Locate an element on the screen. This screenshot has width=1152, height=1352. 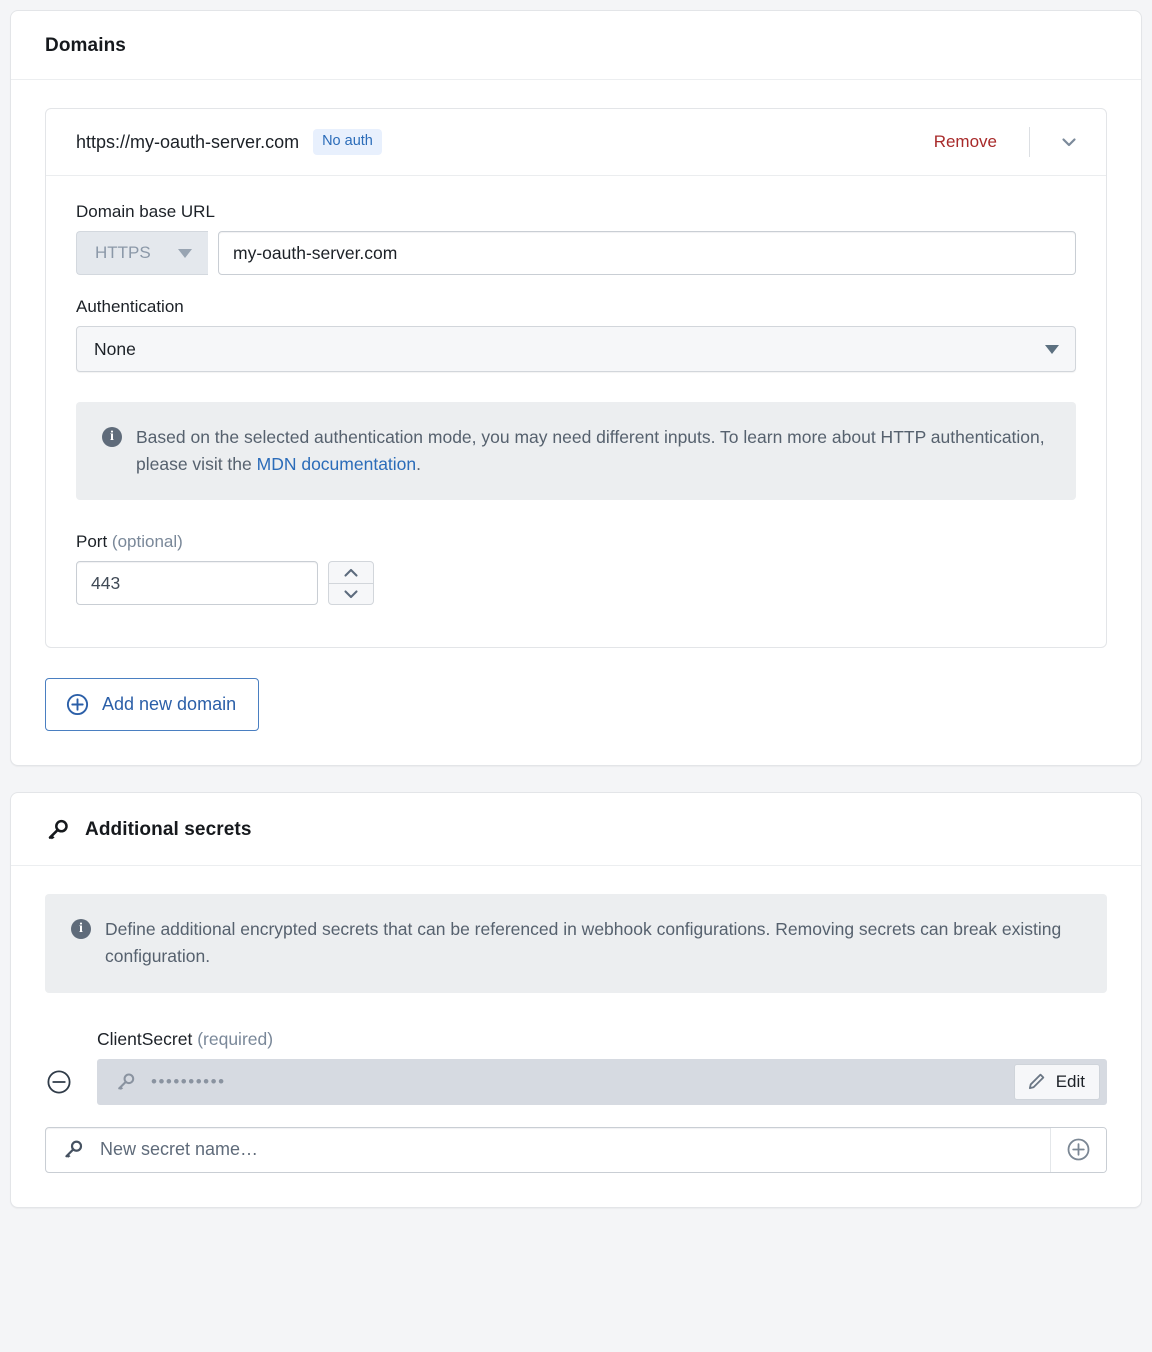
port-label-suffix: (optional) is located at coordinates (147, 542).